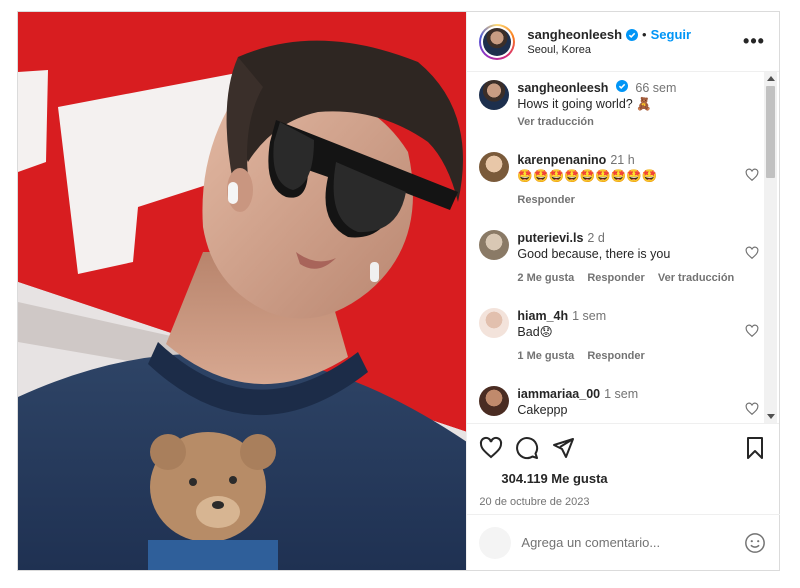 The image size is (800, 588). What do you see at coordinates (554, 478) in the screenshot?
I see `likes-count: 304.119 Me gusta` at bounding box center [554, 478].